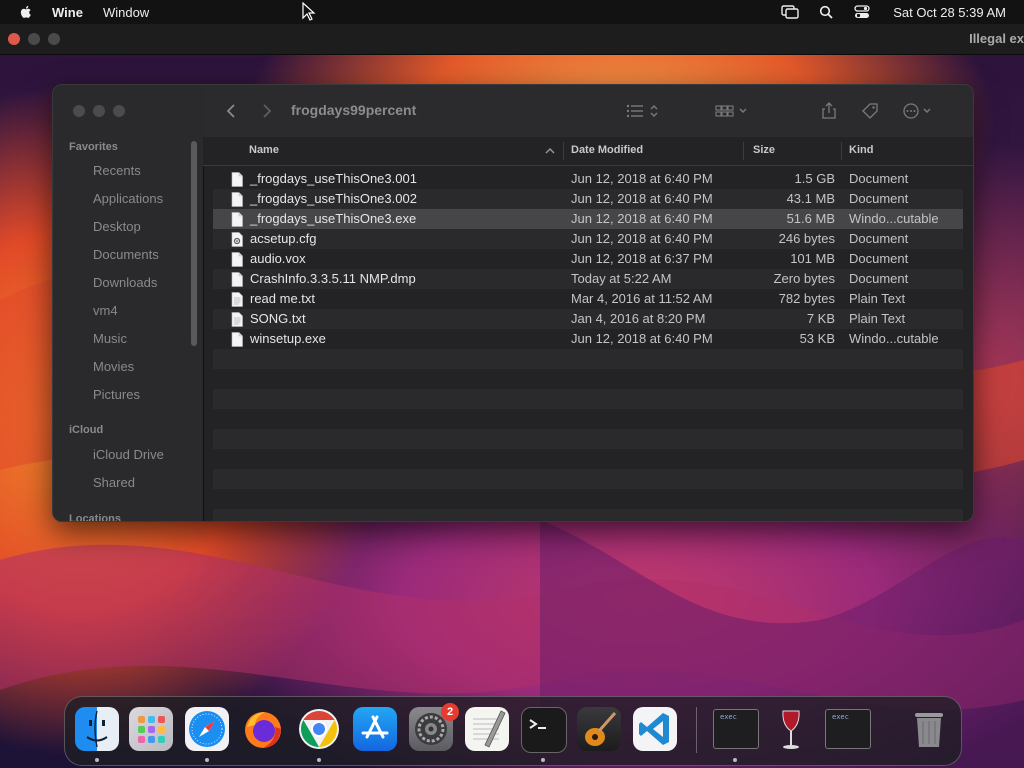 This screenshot has height=768, width=1024. What do you see at coordinates (99, 111) in the screenshot?
I see `finder-minimize-button` at bounding box center [99, 111].